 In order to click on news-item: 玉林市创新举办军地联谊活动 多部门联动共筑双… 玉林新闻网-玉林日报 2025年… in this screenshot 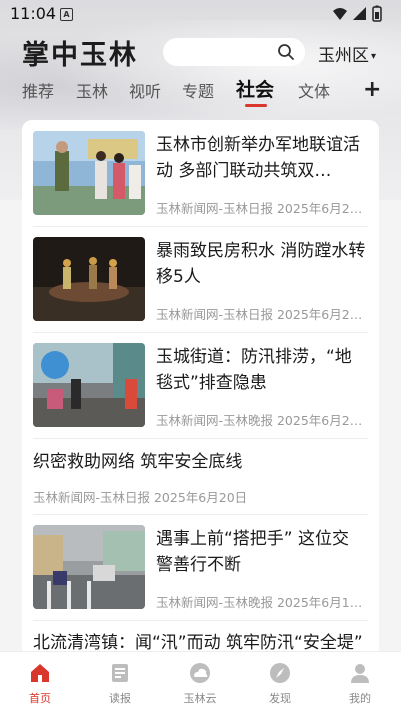, I will do `click(200, 173)`.